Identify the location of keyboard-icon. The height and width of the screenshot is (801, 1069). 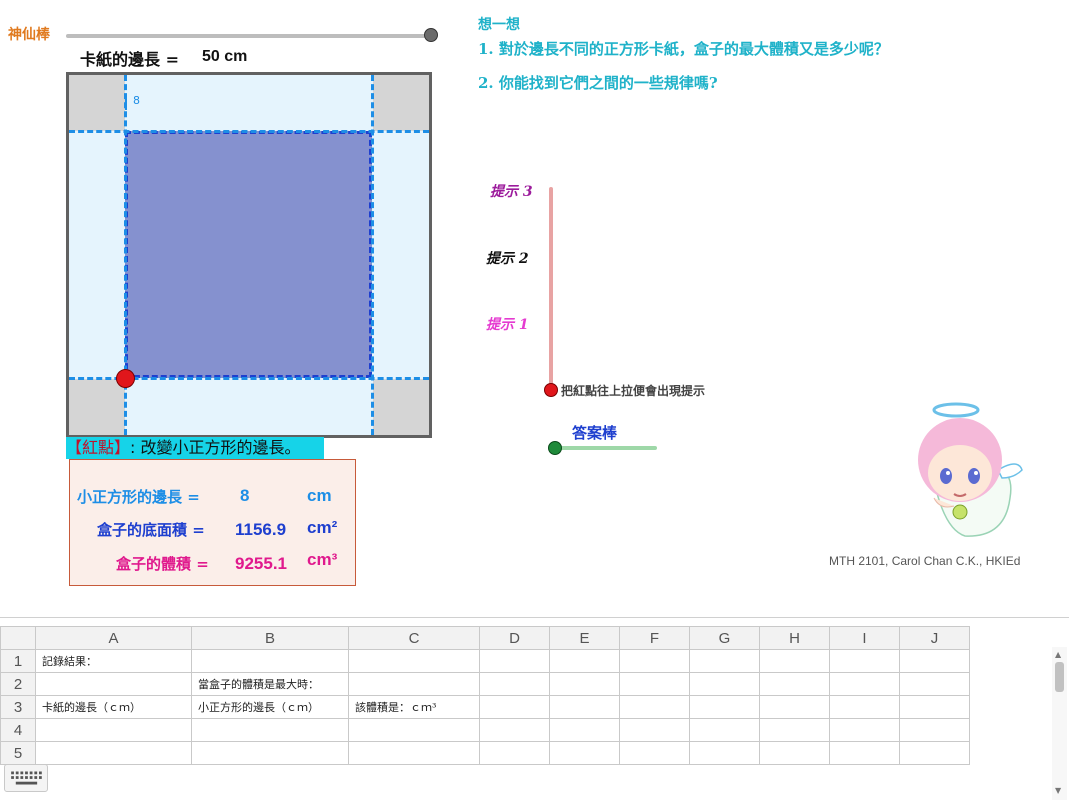
(26, 778).